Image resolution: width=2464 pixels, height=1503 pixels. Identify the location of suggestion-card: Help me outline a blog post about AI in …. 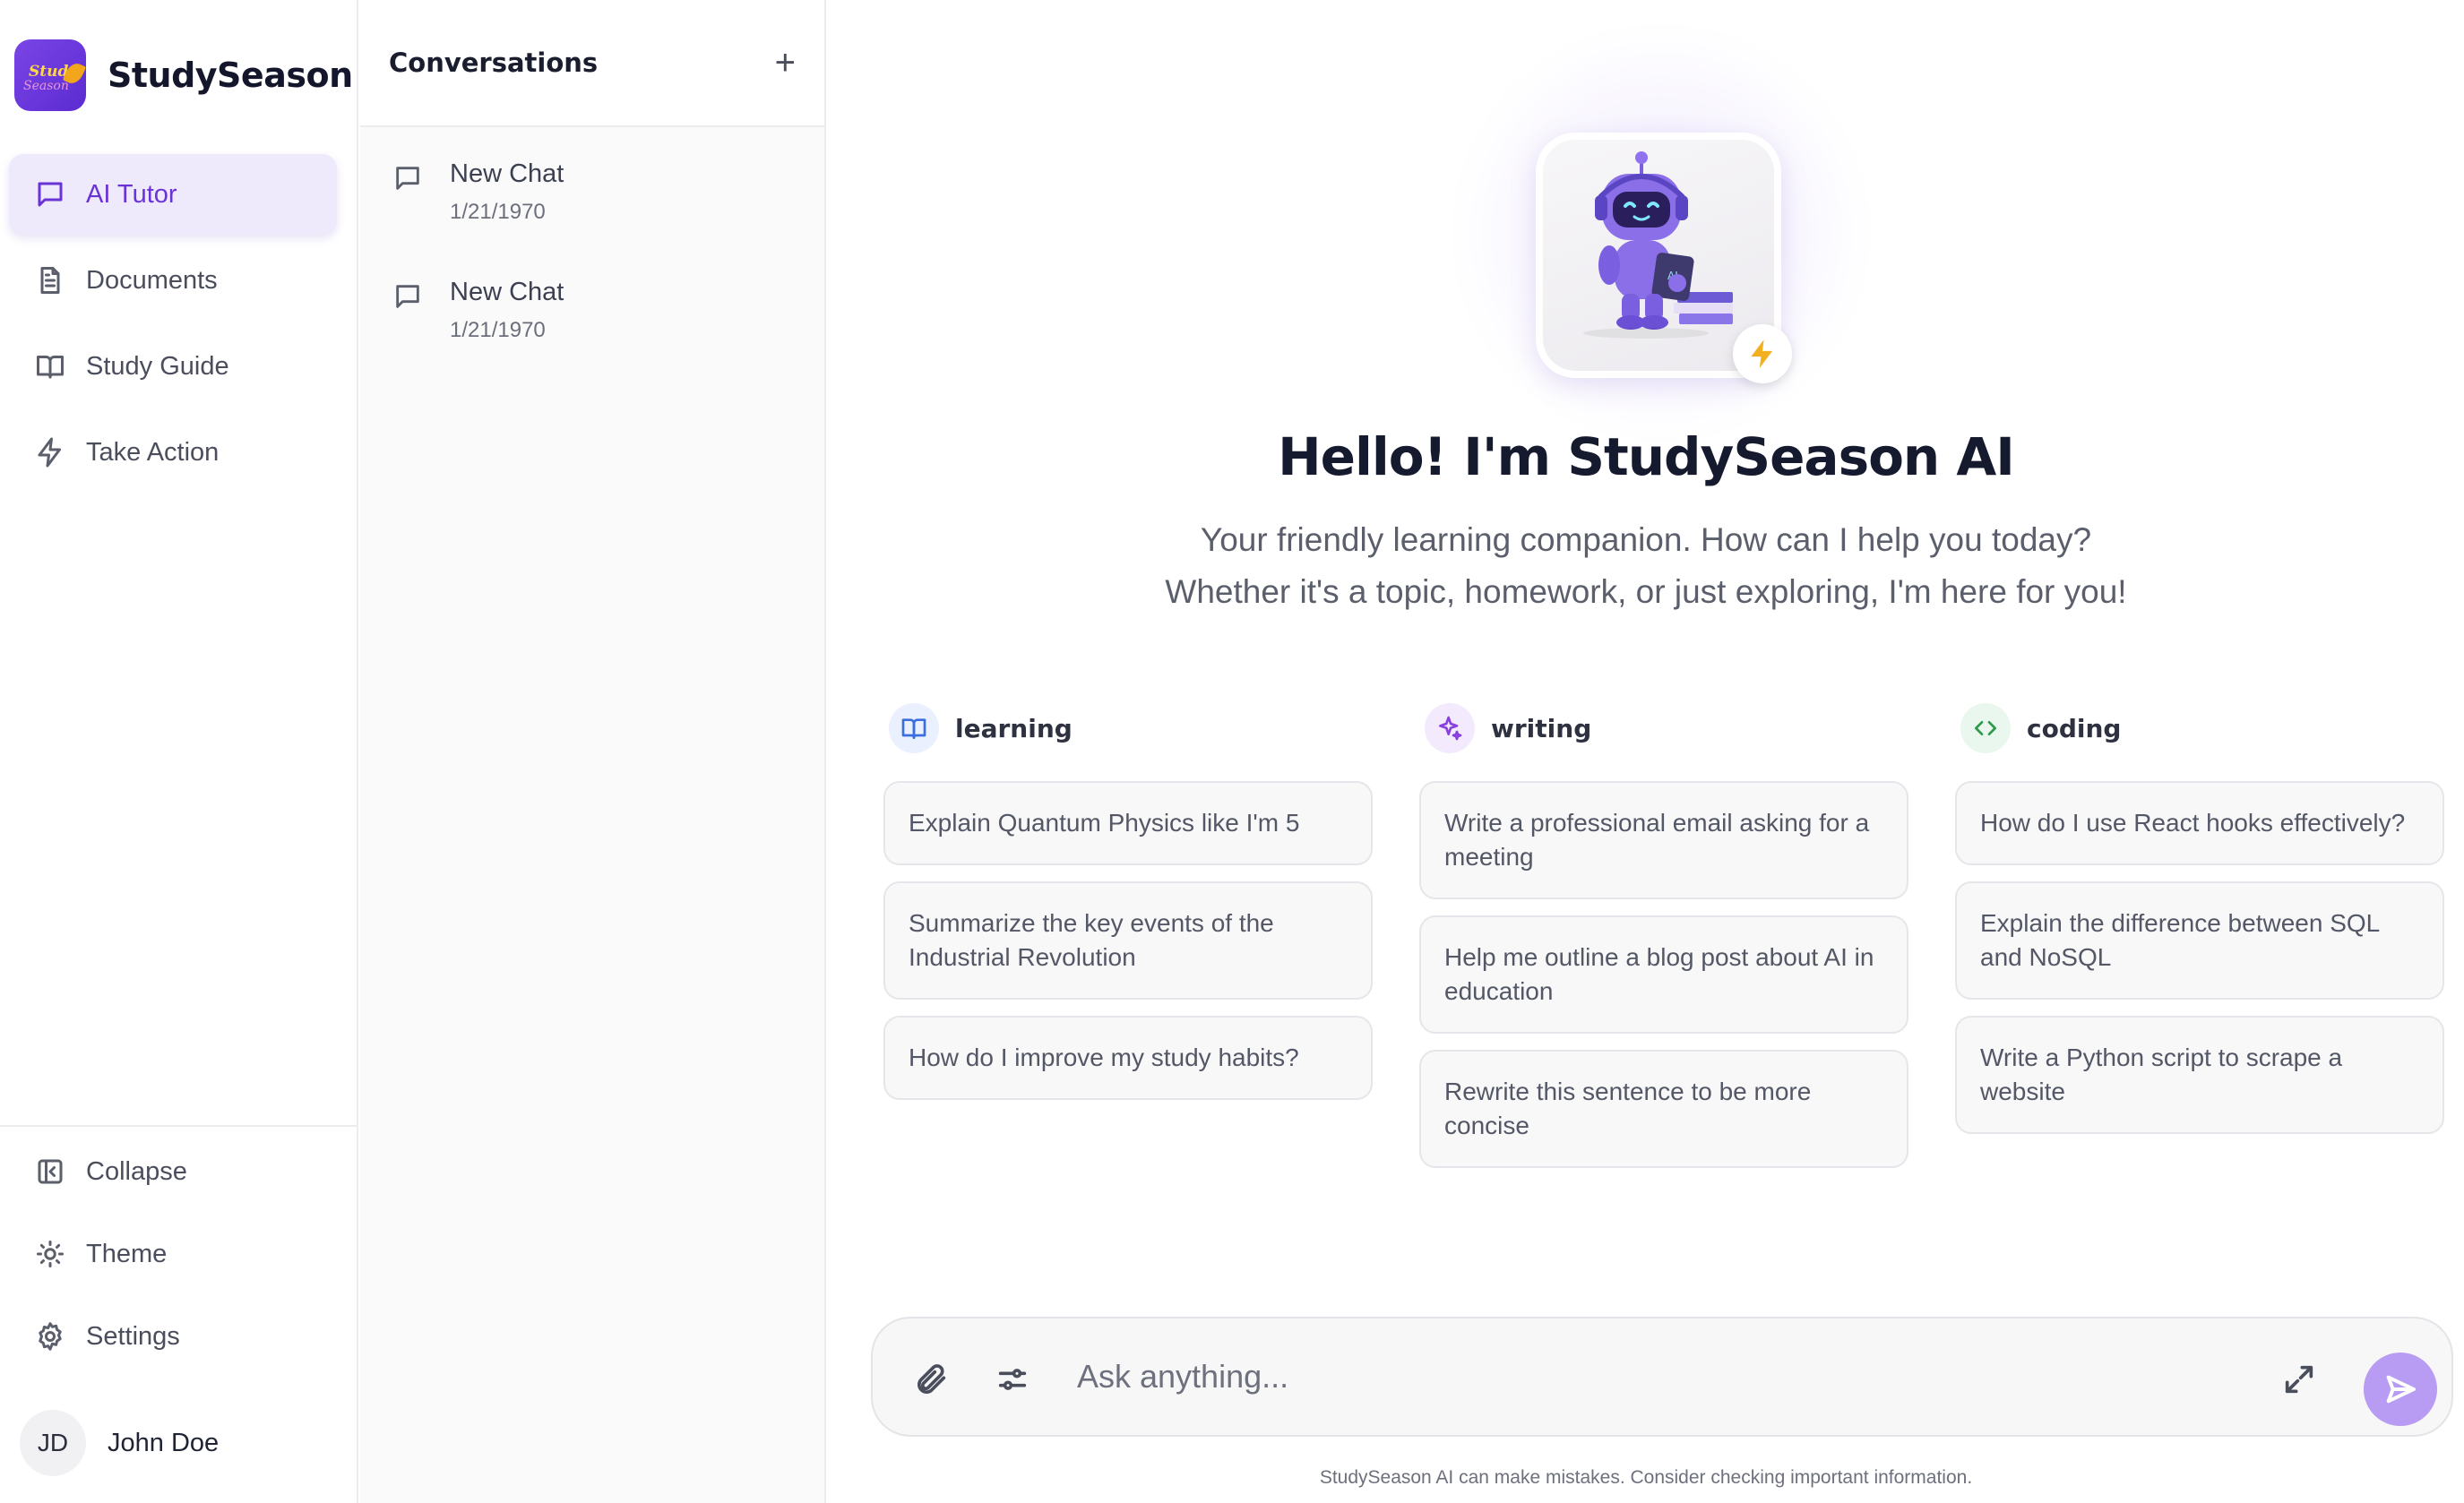
(1664, 974).